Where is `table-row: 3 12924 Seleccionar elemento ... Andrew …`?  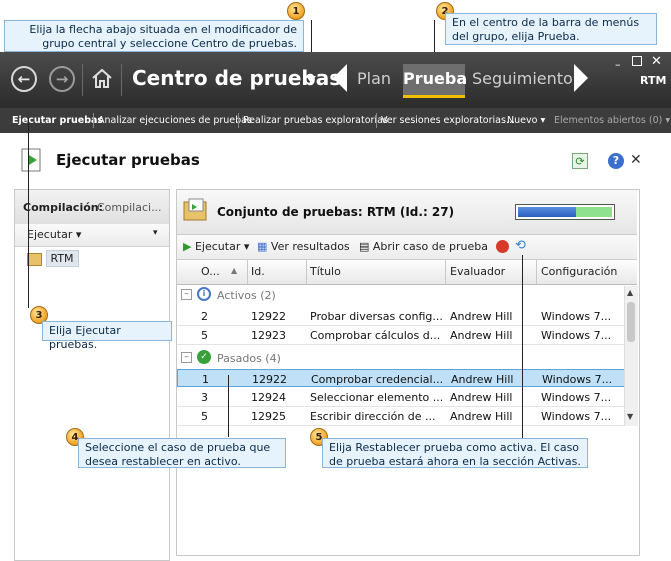 table-row: 3 12924 Seleccionar elemento ... Andrew … is located at coordinates (407, 397).